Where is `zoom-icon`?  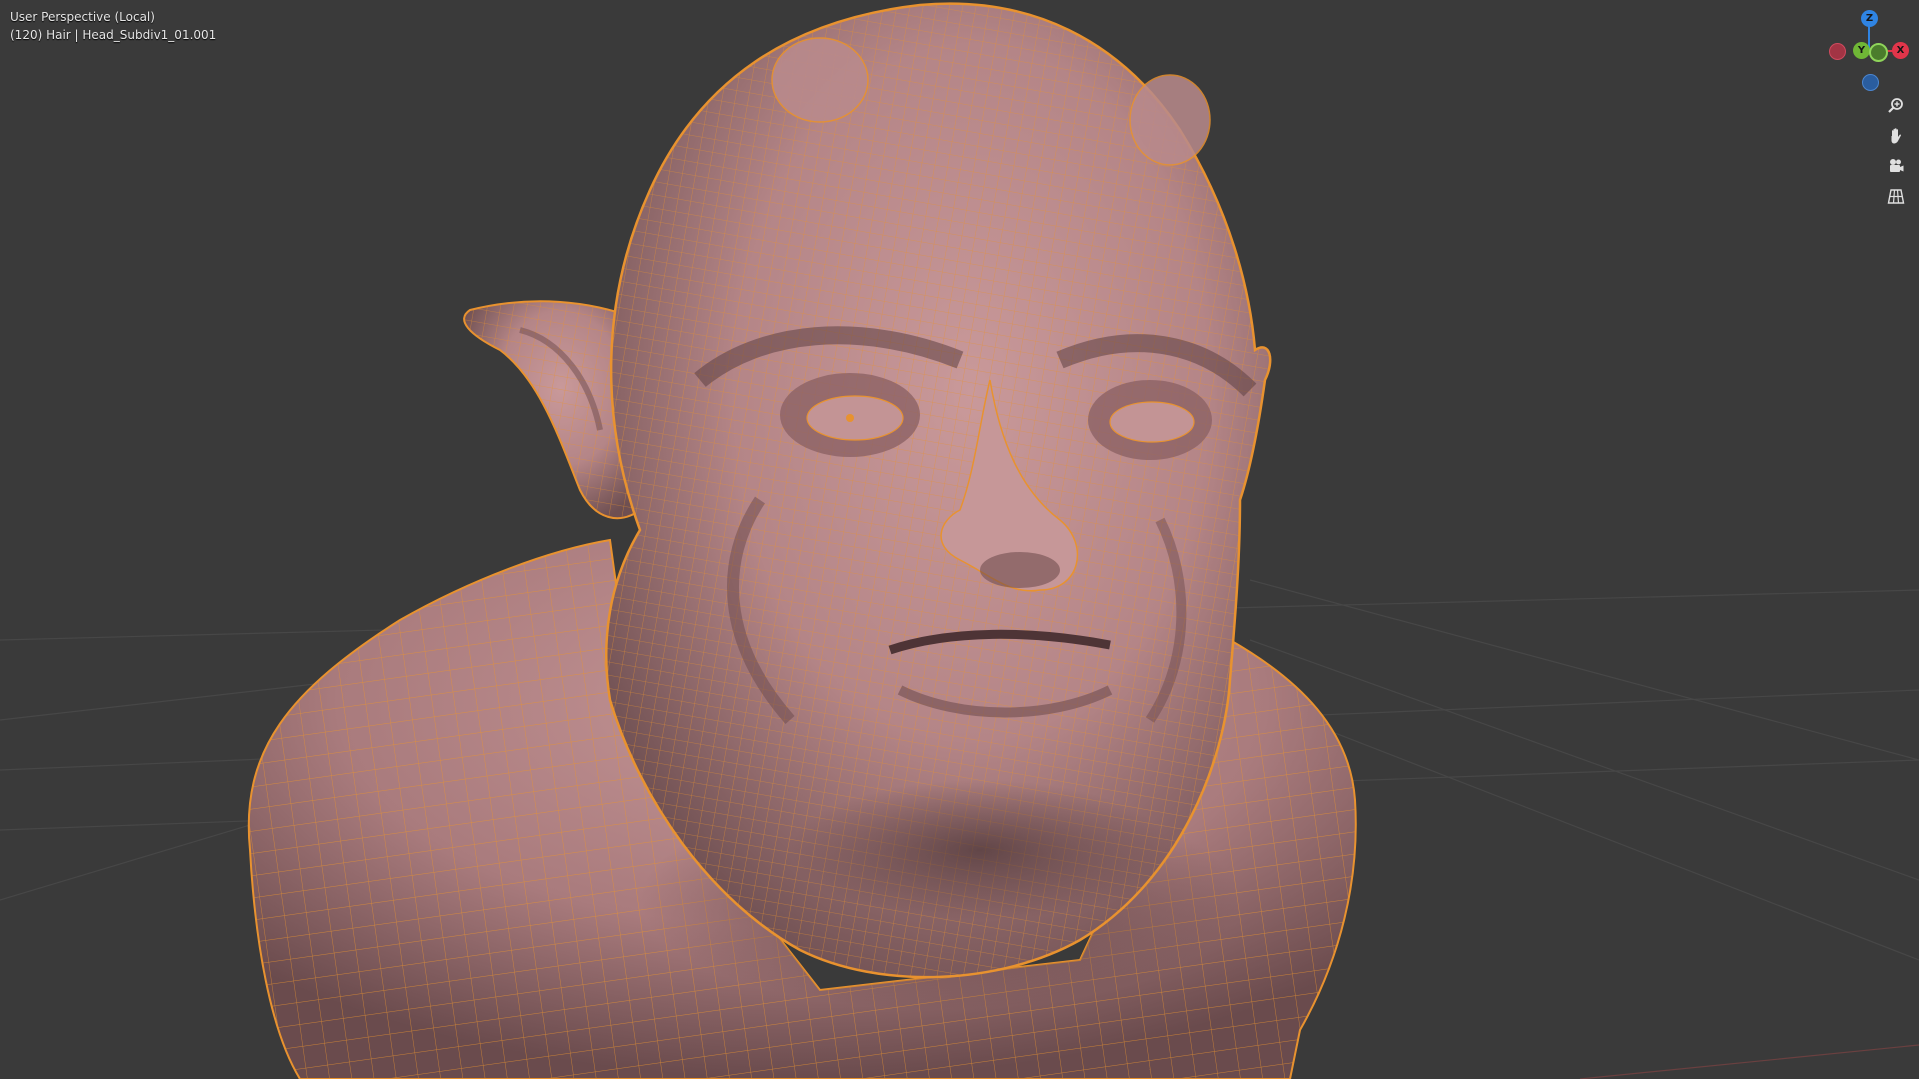 zoom-icon is located at coordinates (1895, 105).